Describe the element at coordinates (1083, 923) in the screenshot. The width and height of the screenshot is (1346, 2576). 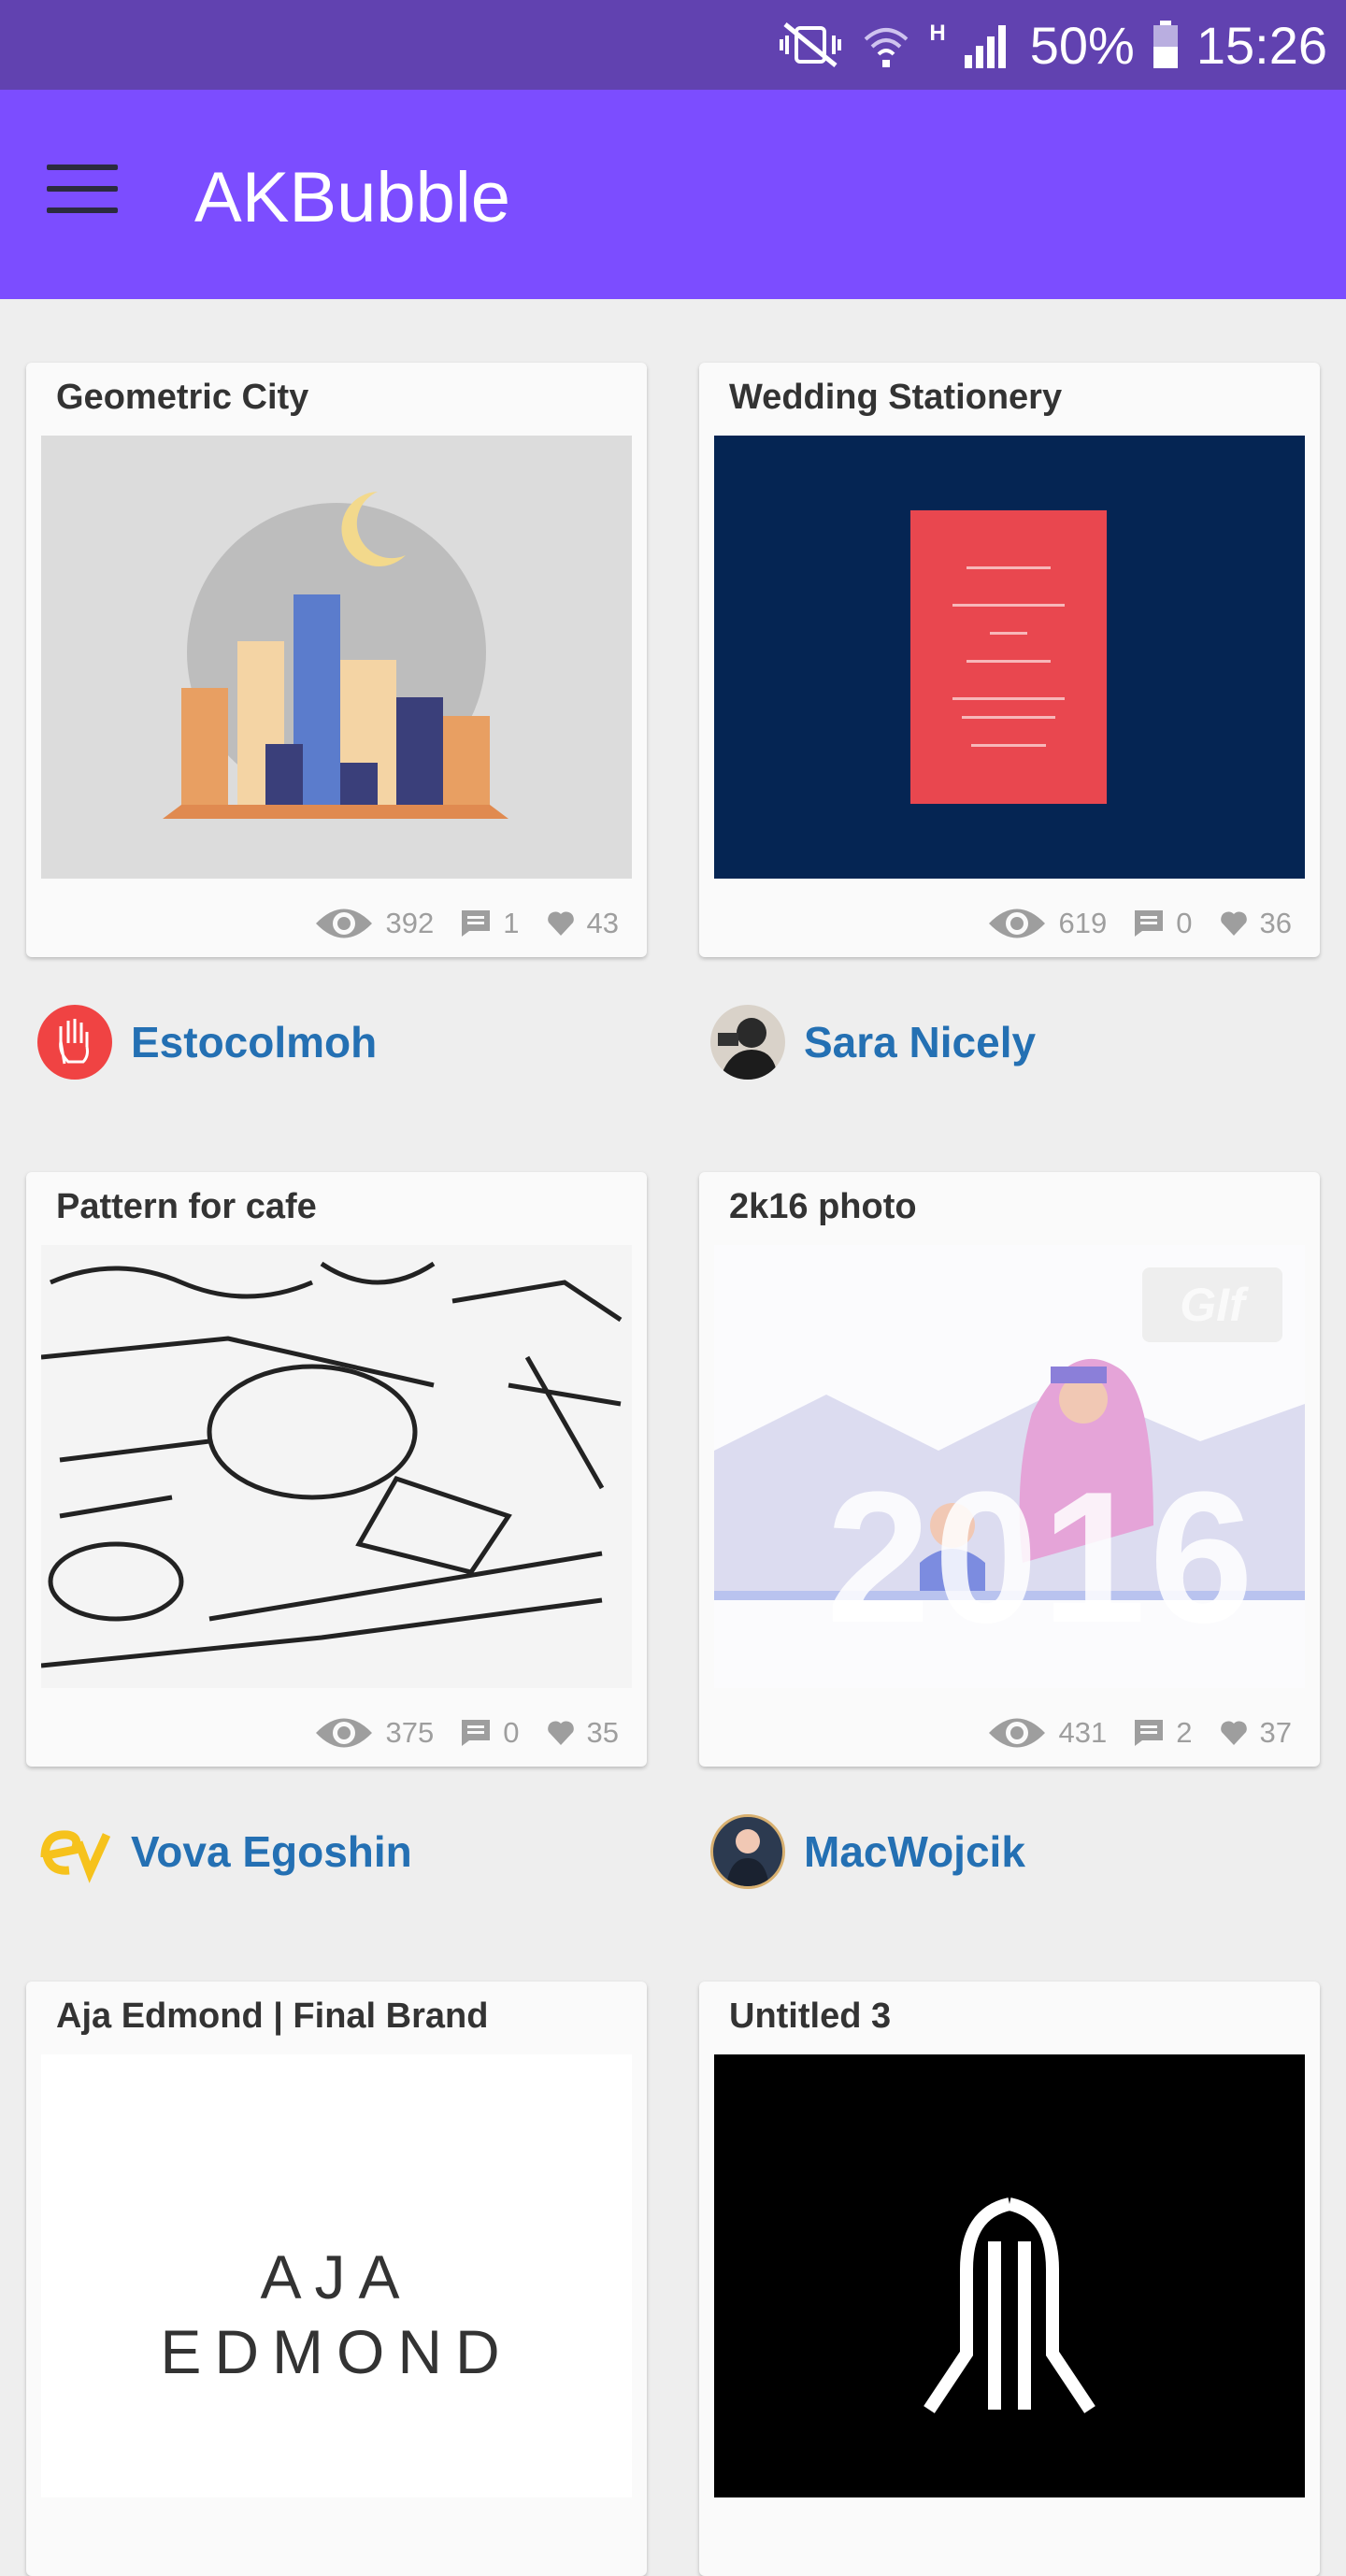
I see `views-count: 619` at that location.